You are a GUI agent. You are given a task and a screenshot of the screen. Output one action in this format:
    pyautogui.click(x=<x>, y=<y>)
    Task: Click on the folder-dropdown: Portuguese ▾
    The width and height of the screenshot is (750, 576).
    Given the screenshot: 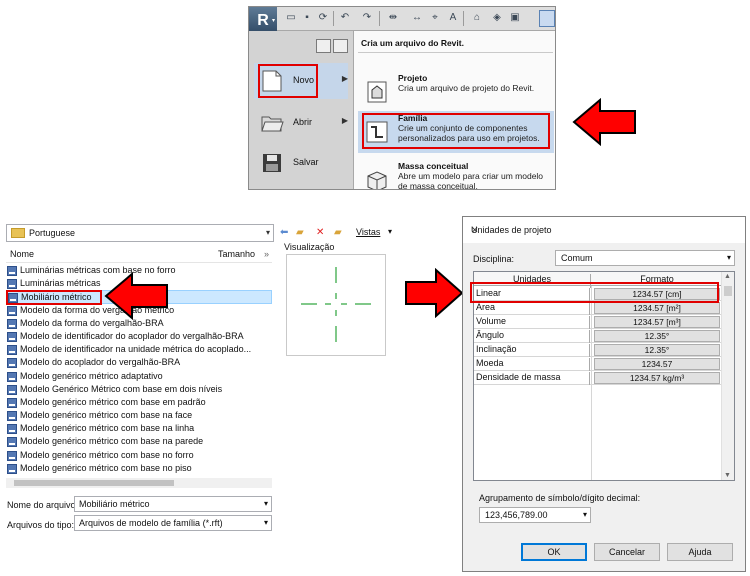 What is the action you would take?
    pyautogui.click(x=140, y=233)
    